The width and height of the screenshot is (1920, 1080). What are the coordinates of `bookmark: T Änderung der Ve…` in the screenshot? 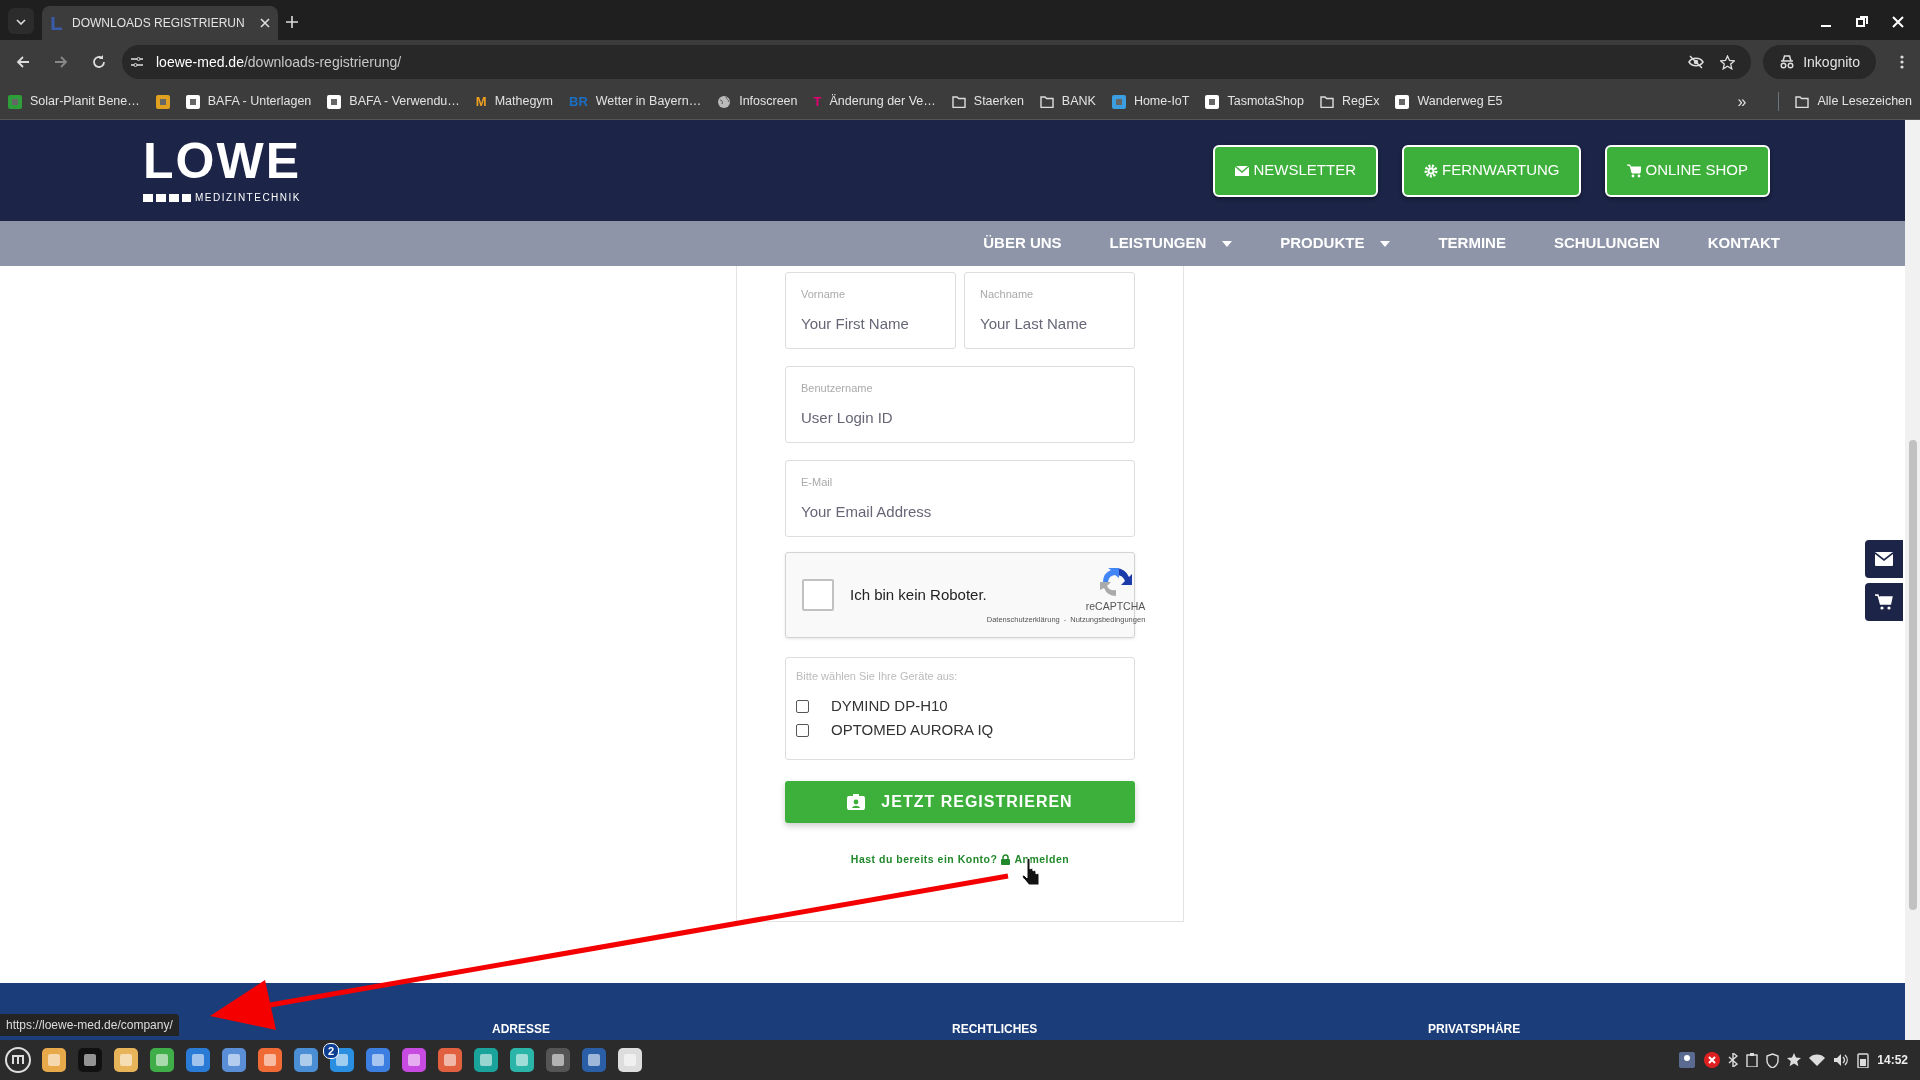 It's located at (874, 101).